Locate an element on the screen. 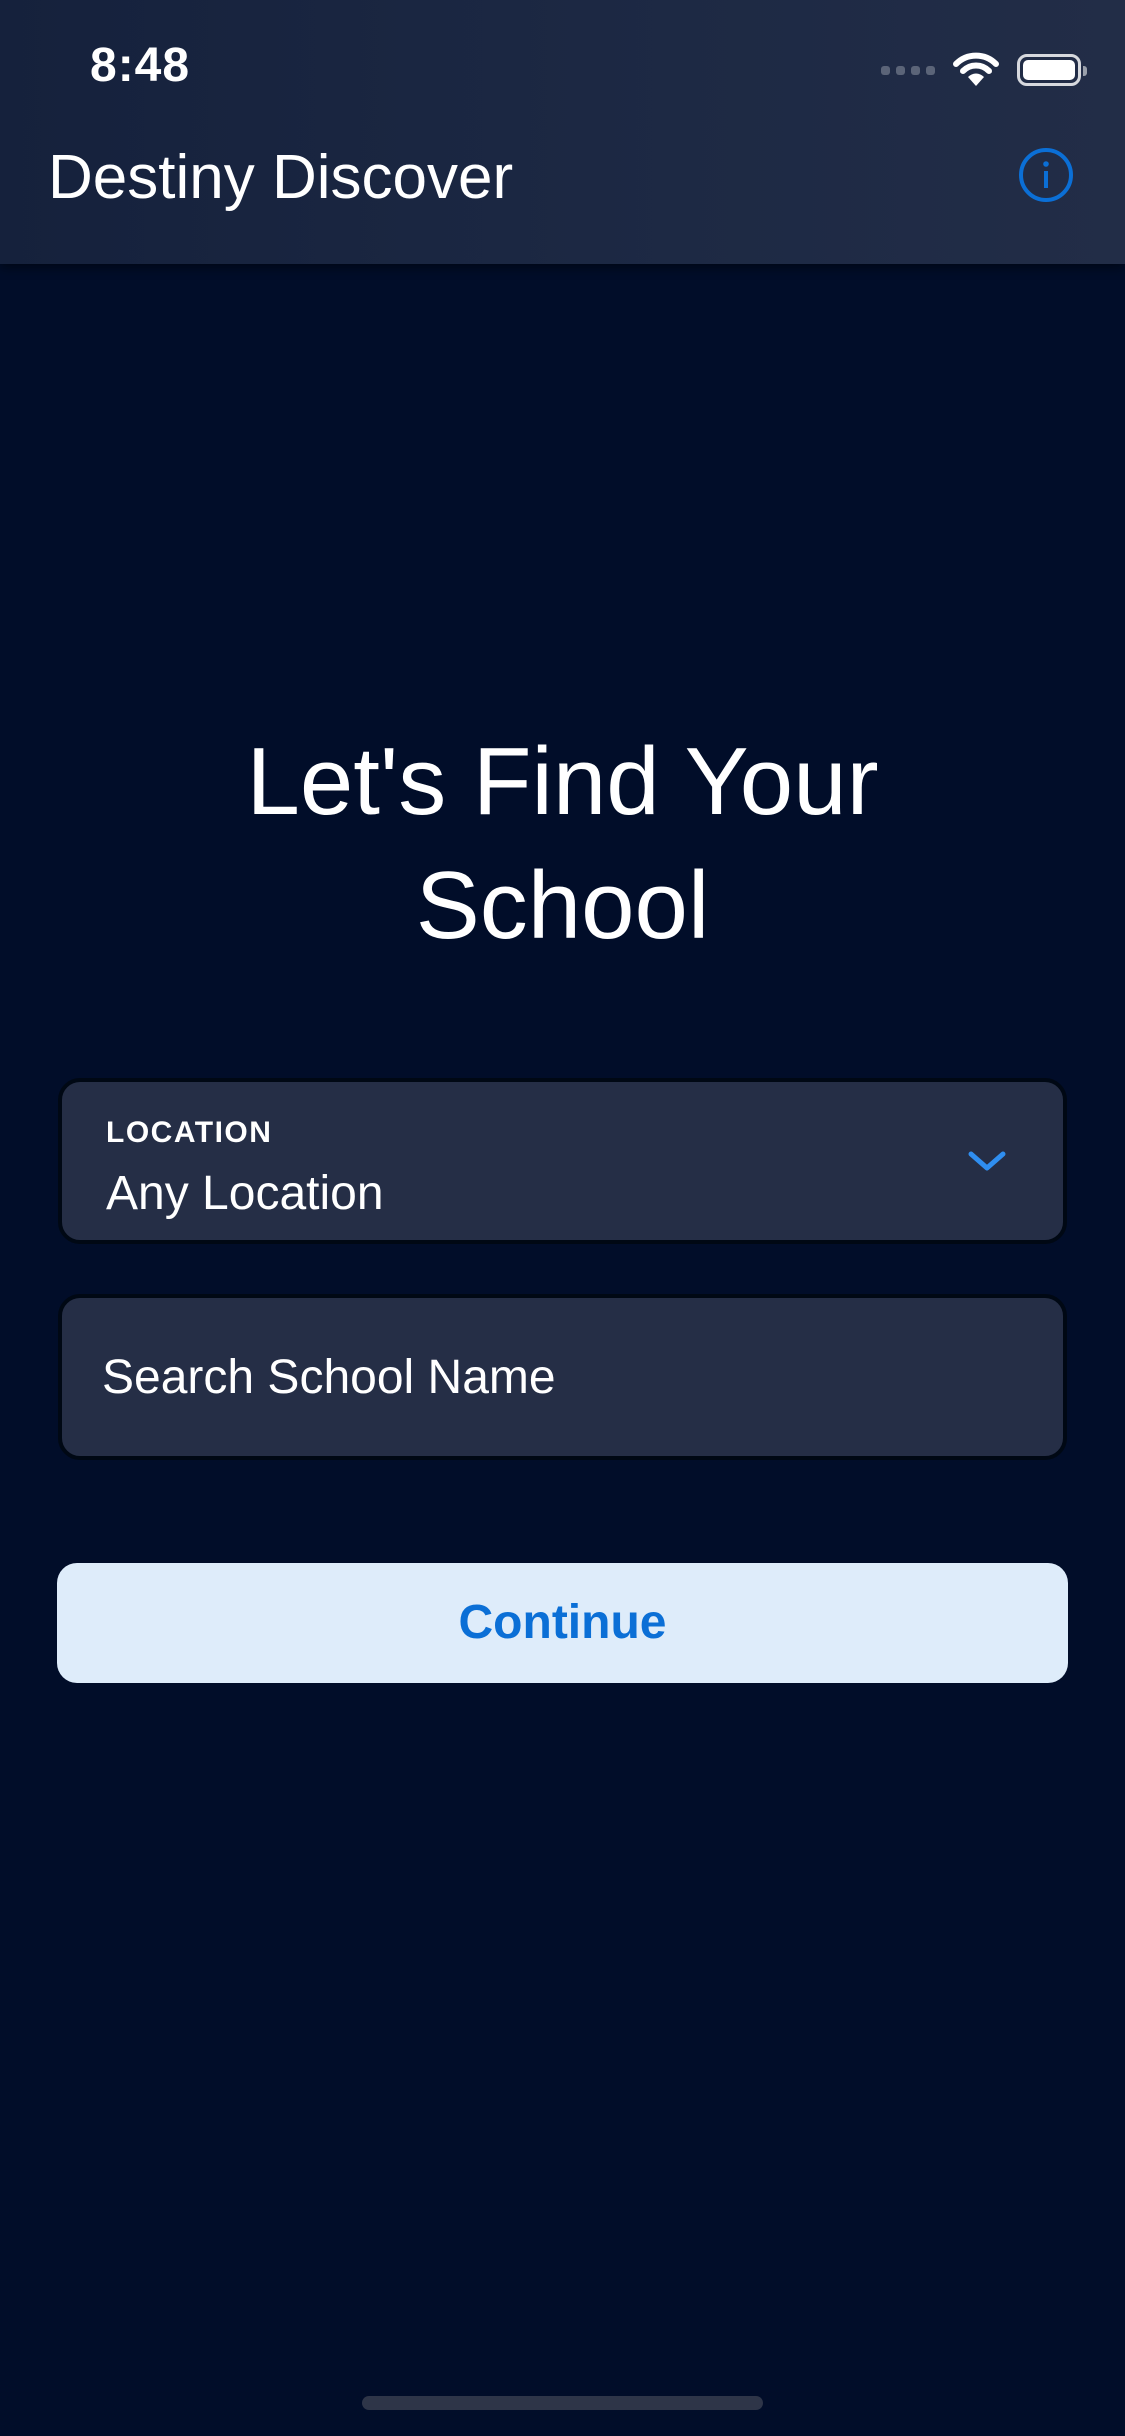  chevron-down-icon is located at coordinates (987, 1161).